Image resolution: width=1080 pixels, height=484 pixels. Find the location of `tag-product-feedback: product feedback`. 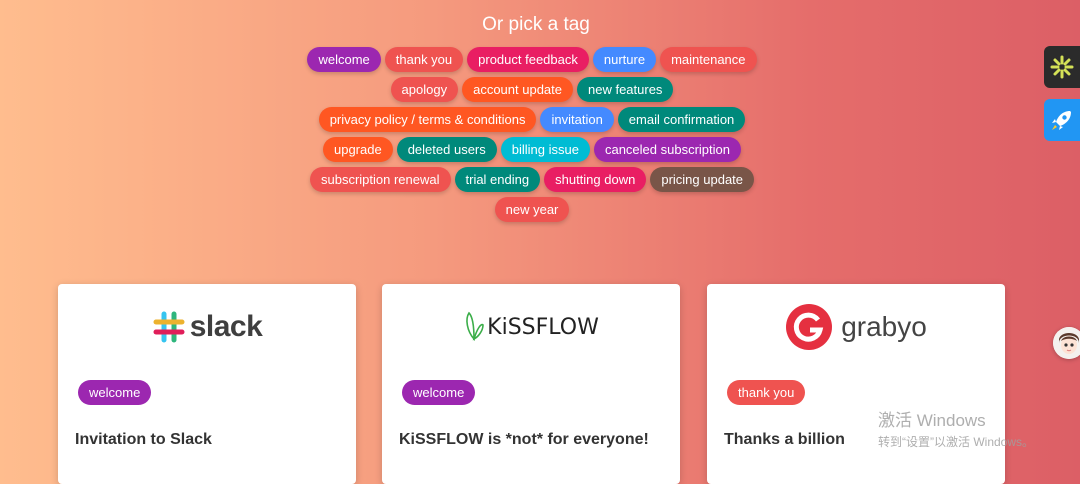

tag-product-feedback: product feedback is located at coordinates (528, 59).